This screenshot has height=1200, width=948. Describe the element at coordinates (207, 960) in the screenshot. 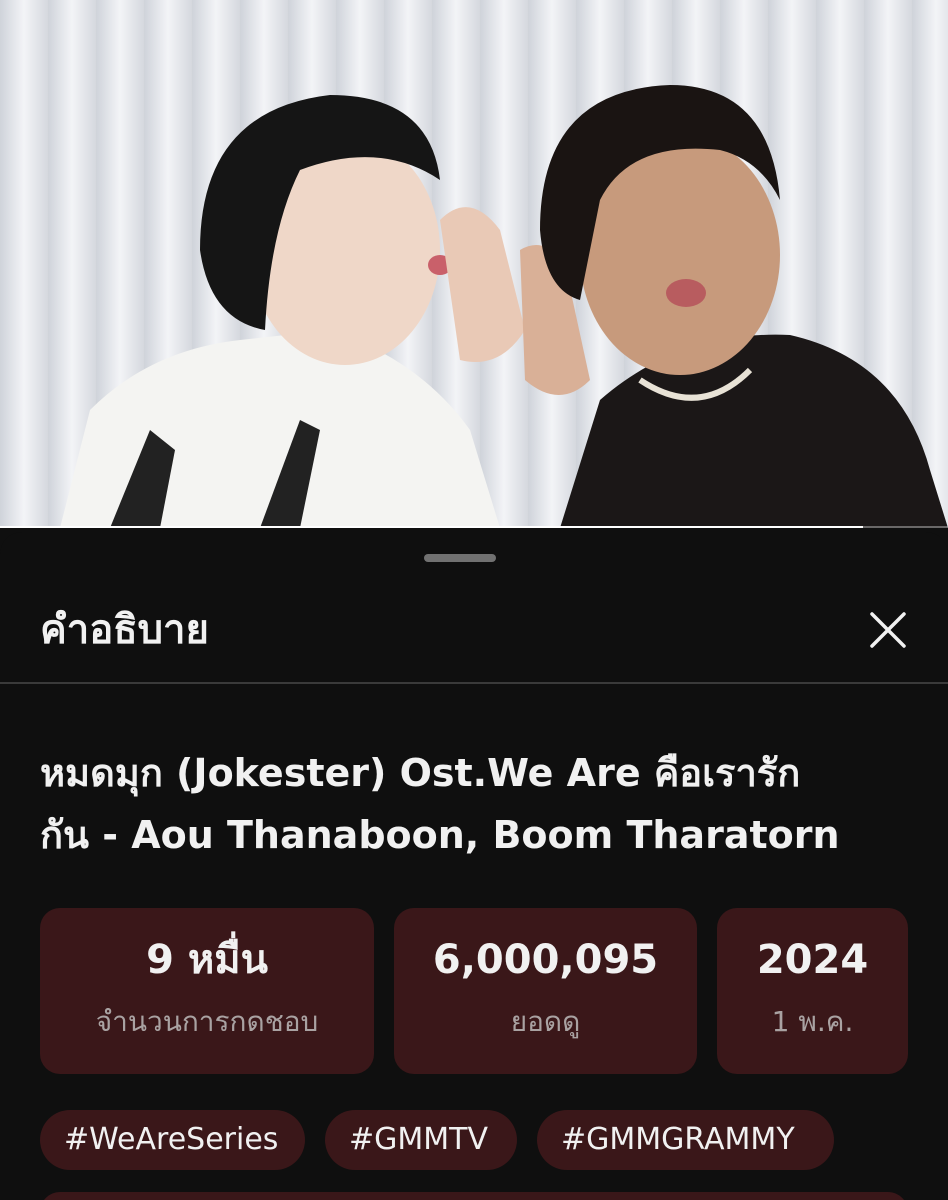

I see `likes-count: 9 หมื่น` at that location.